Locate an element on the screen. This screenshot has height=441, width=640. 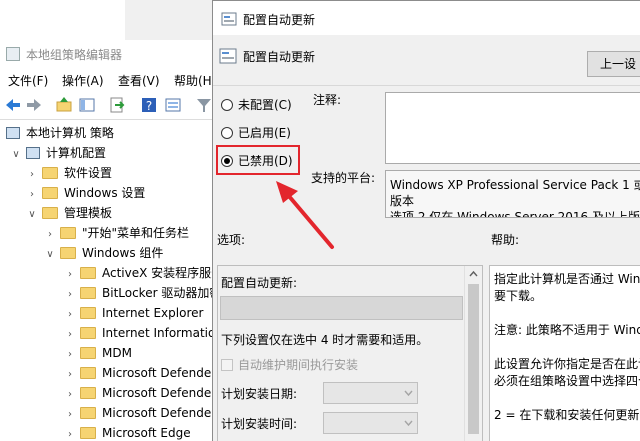
tree-item-label: Windows 设置 is located at coordinates (105, 193).